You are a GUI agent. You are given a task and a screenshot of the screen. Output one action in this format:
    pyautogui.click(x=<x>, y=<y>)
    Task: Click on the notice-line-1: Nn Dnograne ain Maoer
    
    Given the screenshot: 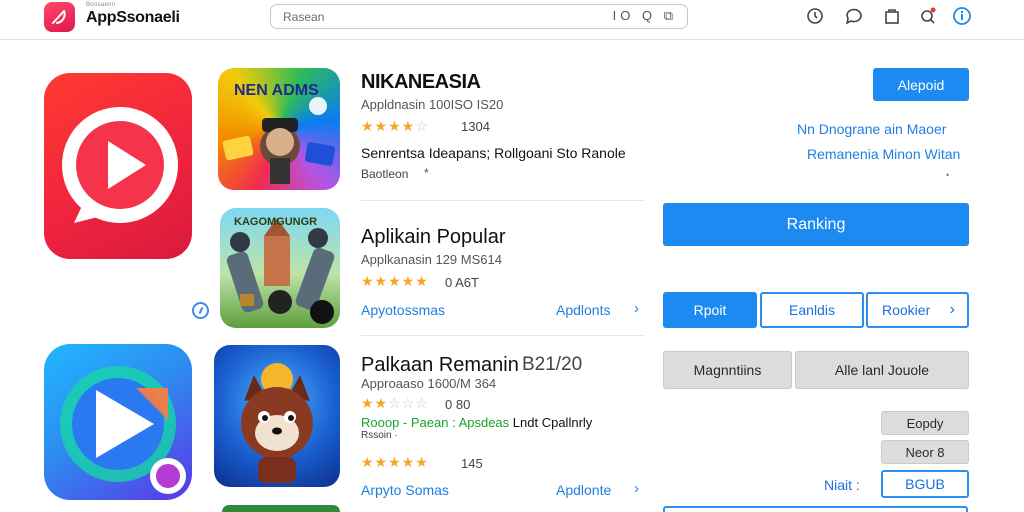 What is the action you would take?
    pyautogui.click(x=871, y=129)
    